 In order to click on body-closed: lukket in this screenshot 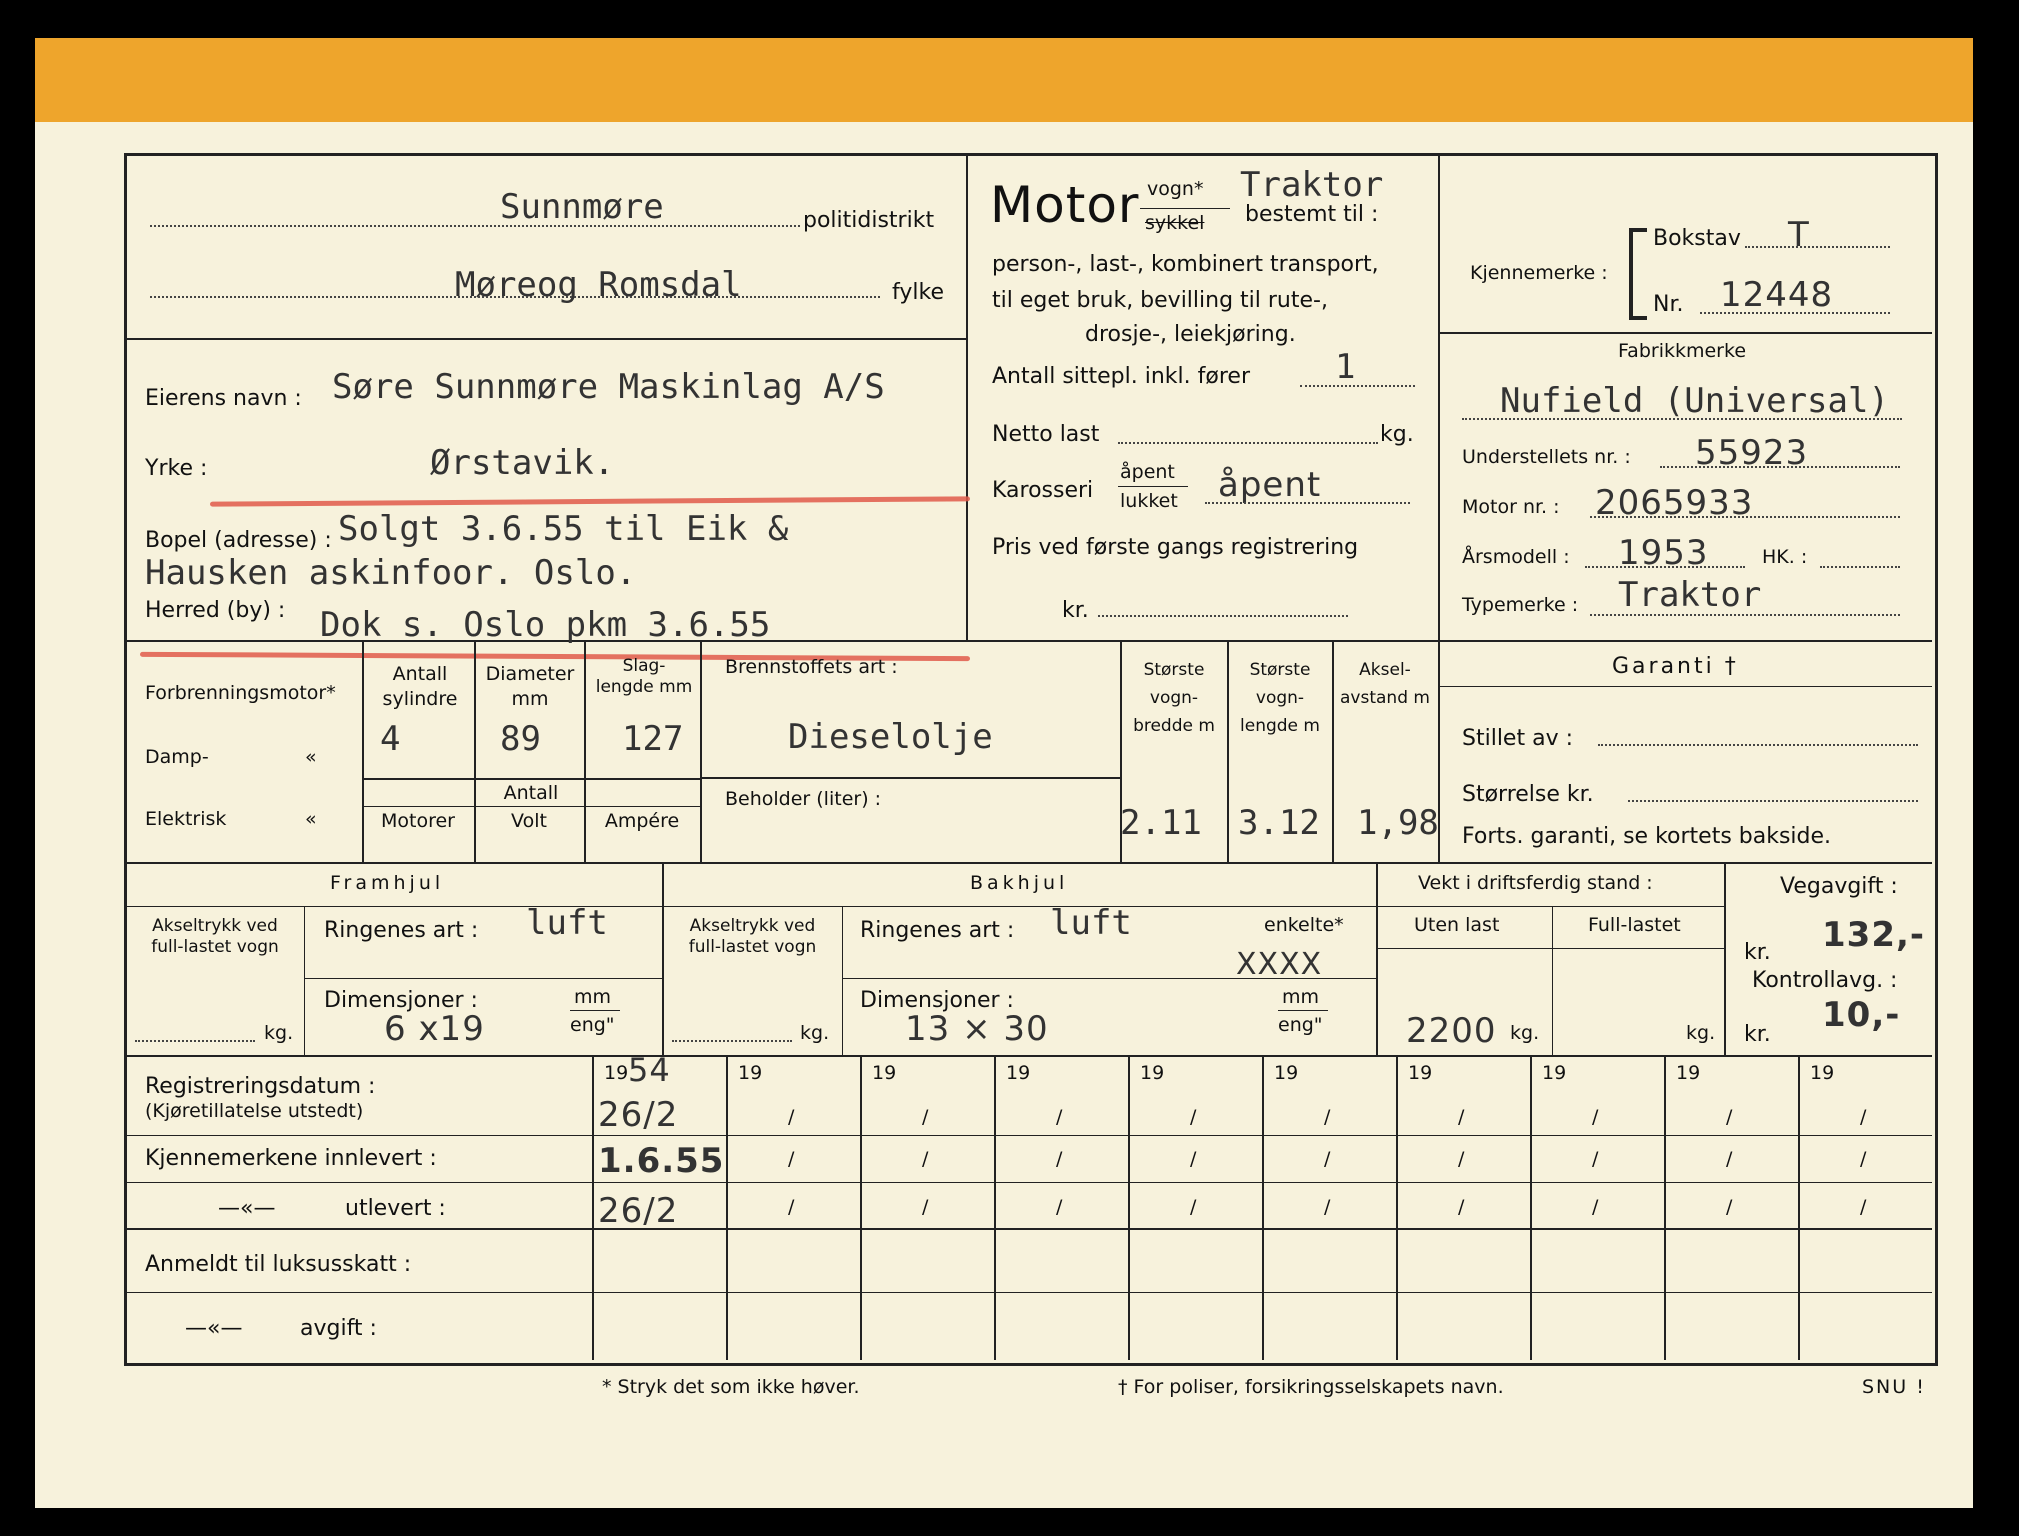, I will do `click(1149, 501)`.